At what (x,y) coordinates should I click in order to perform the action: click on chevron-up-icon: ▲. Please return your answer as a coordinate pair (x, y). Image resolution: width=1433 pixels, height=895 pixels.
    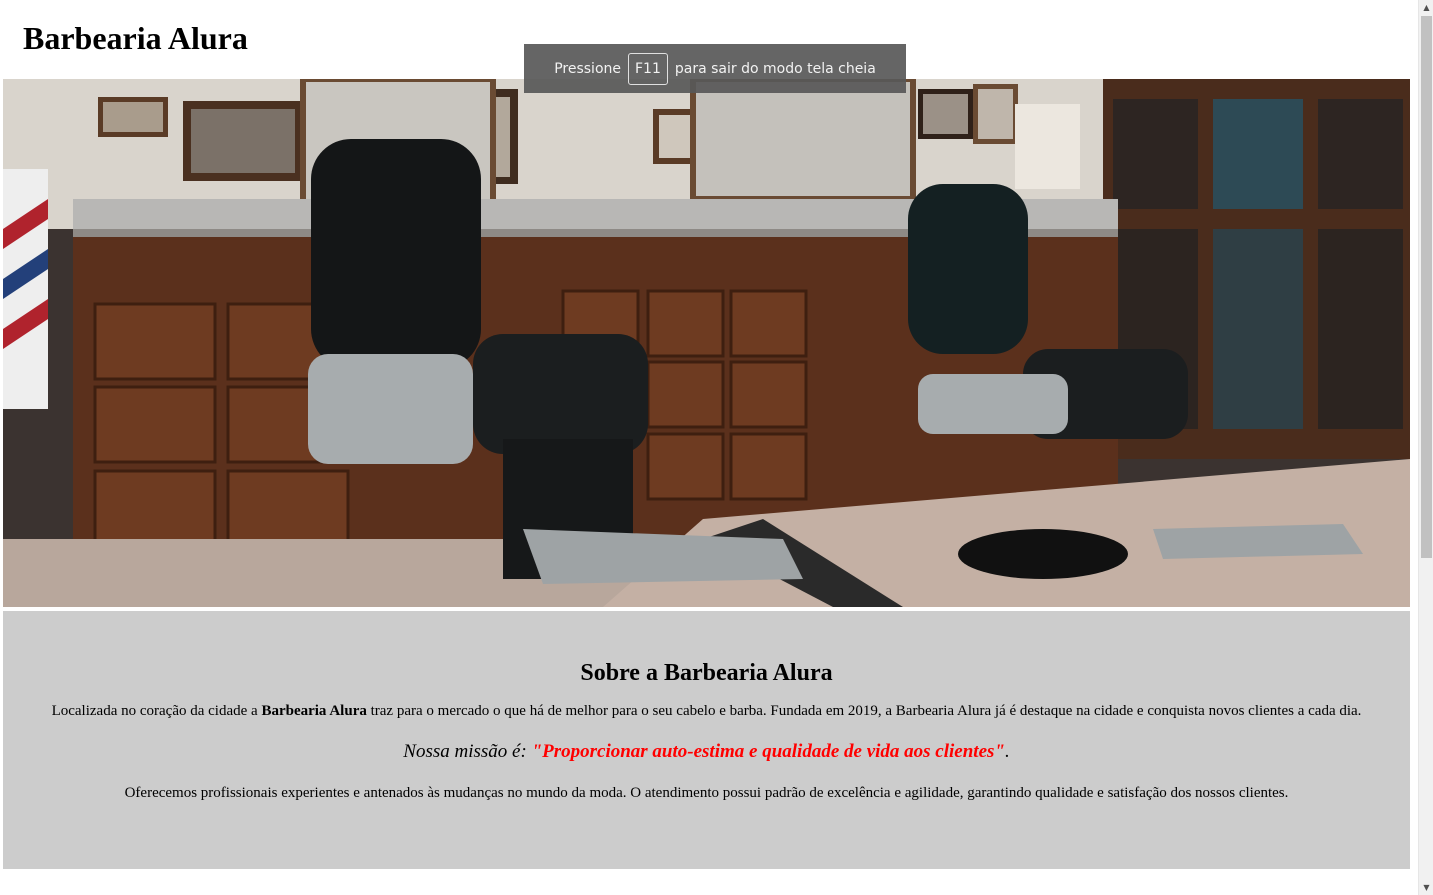
    Looking at the image, I should click on (1426, 7).